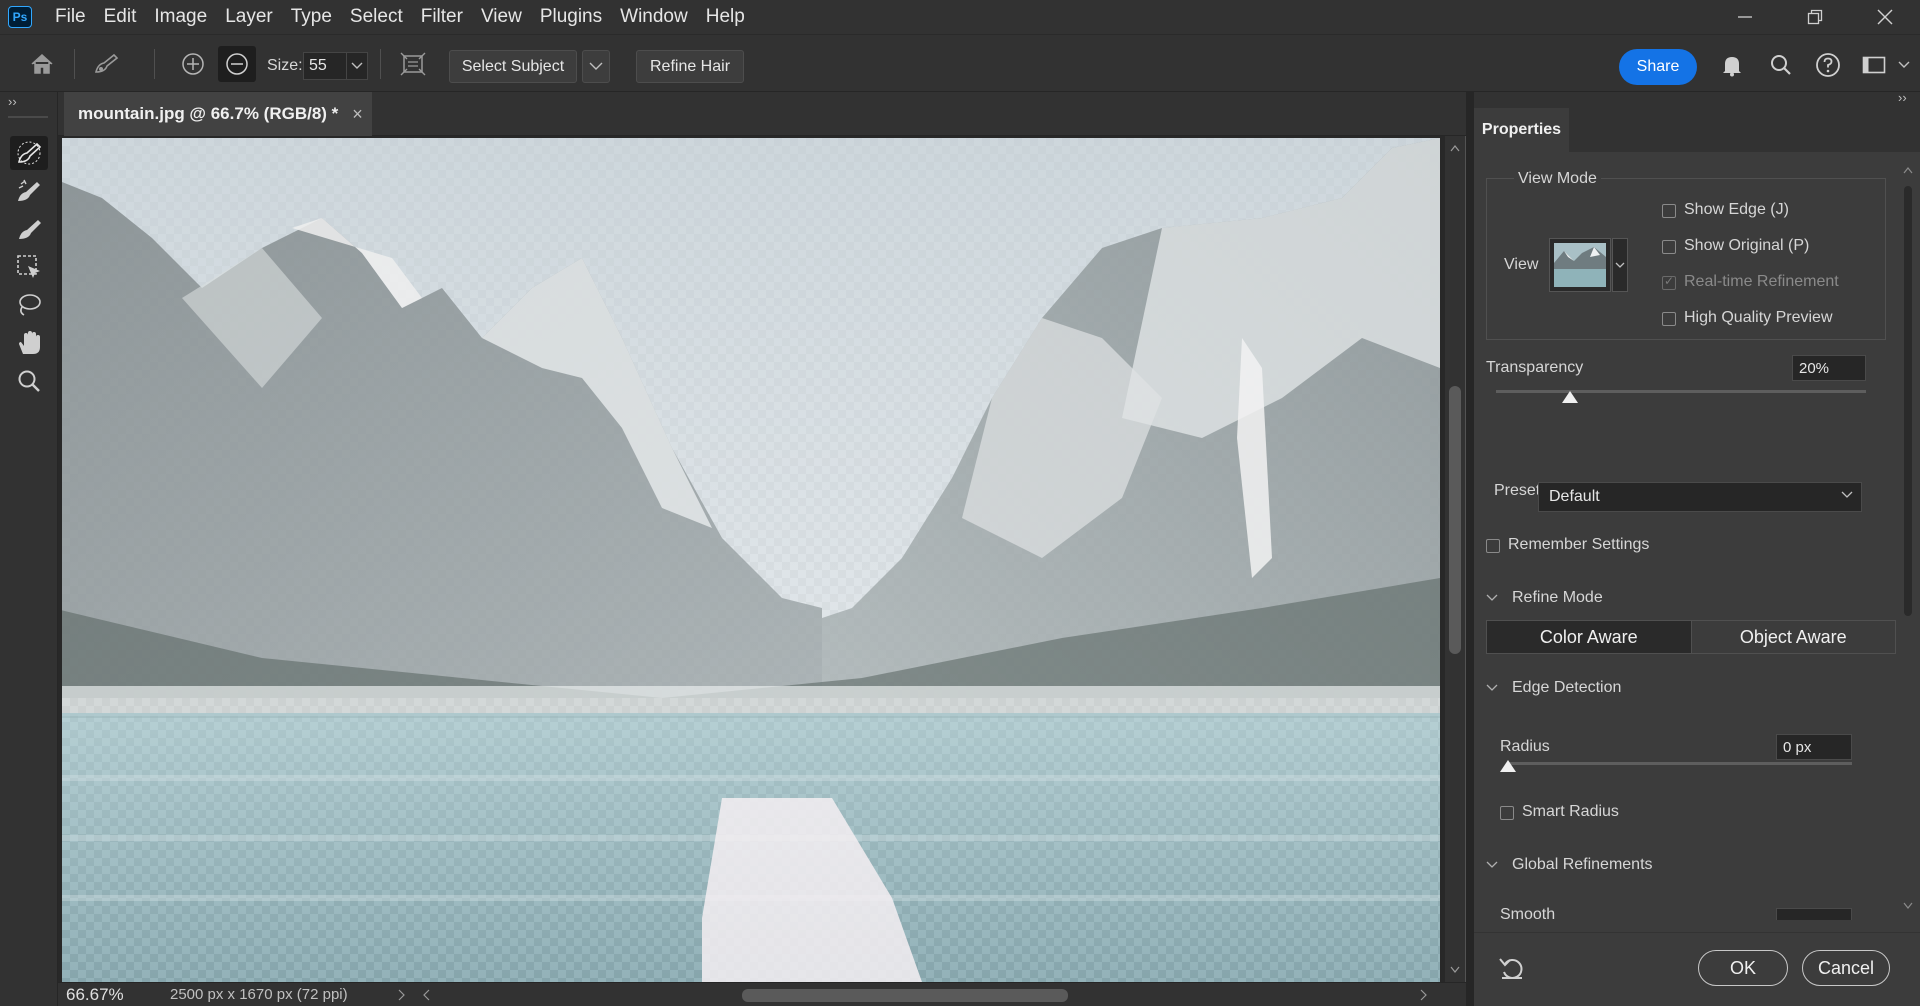  What do you see at coordinates (413, 64) in the screenshot?
I see `sample-all-layers-button` at bounding box center [413, 64].